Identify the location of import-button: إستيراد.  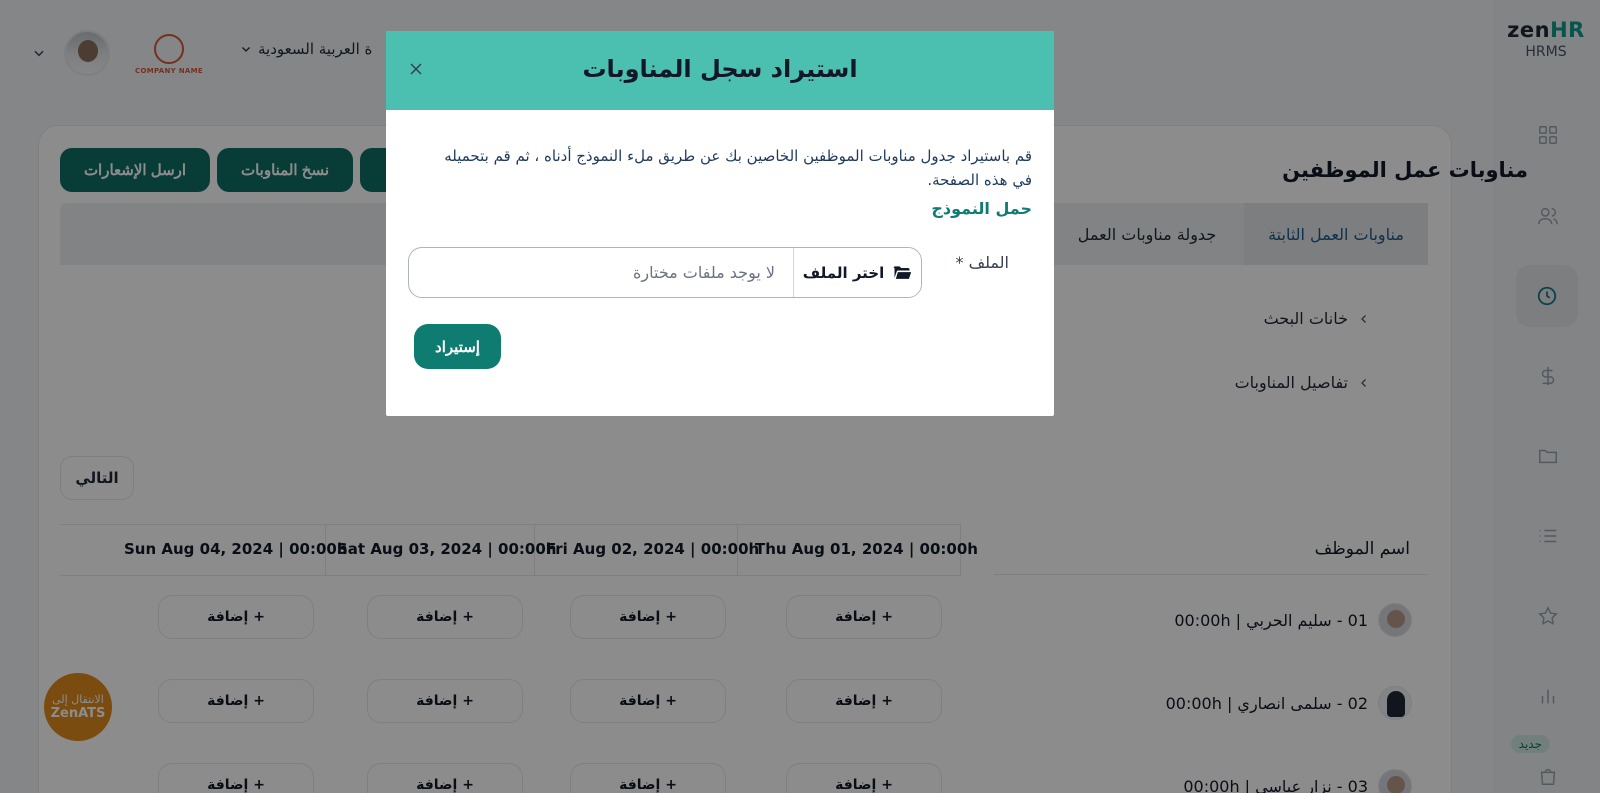
(457, 346).